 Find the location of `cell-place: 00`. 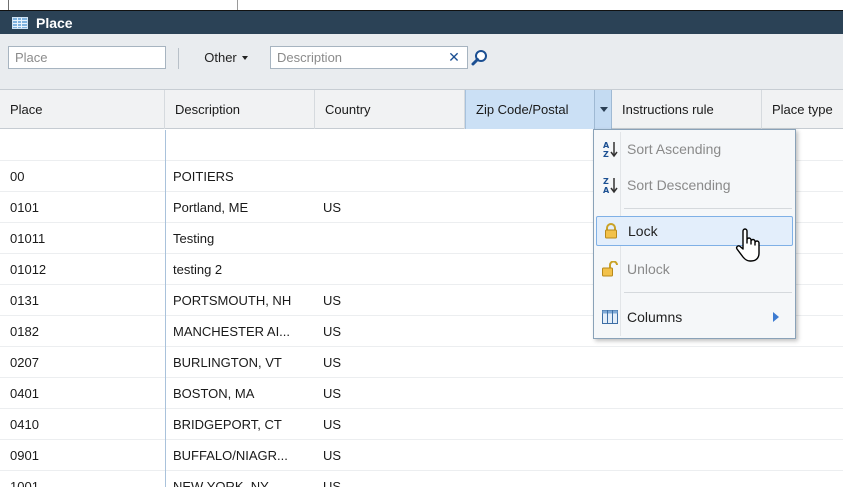

cell-place: 00 is located at coordinates (17, 176).